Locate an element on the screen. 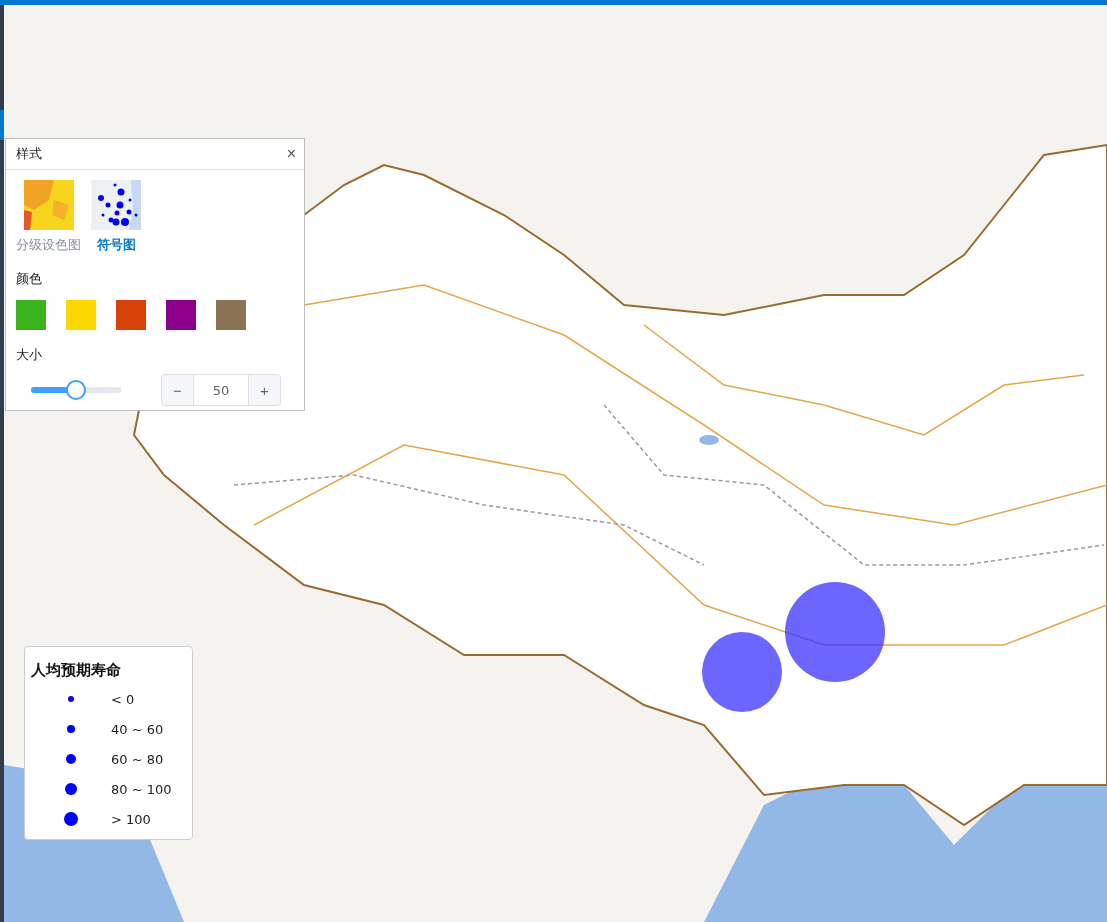 The height and width of the screenshot is (922, 1107). size-slider is located at coordinates (76, 390).